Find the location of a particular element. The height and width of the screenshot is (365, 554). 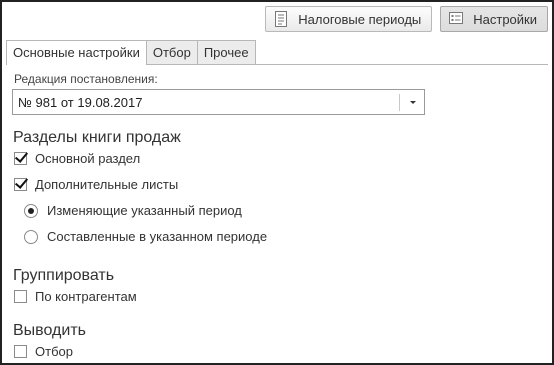

settings-button: Настройки is located at coordinates (494, 19).